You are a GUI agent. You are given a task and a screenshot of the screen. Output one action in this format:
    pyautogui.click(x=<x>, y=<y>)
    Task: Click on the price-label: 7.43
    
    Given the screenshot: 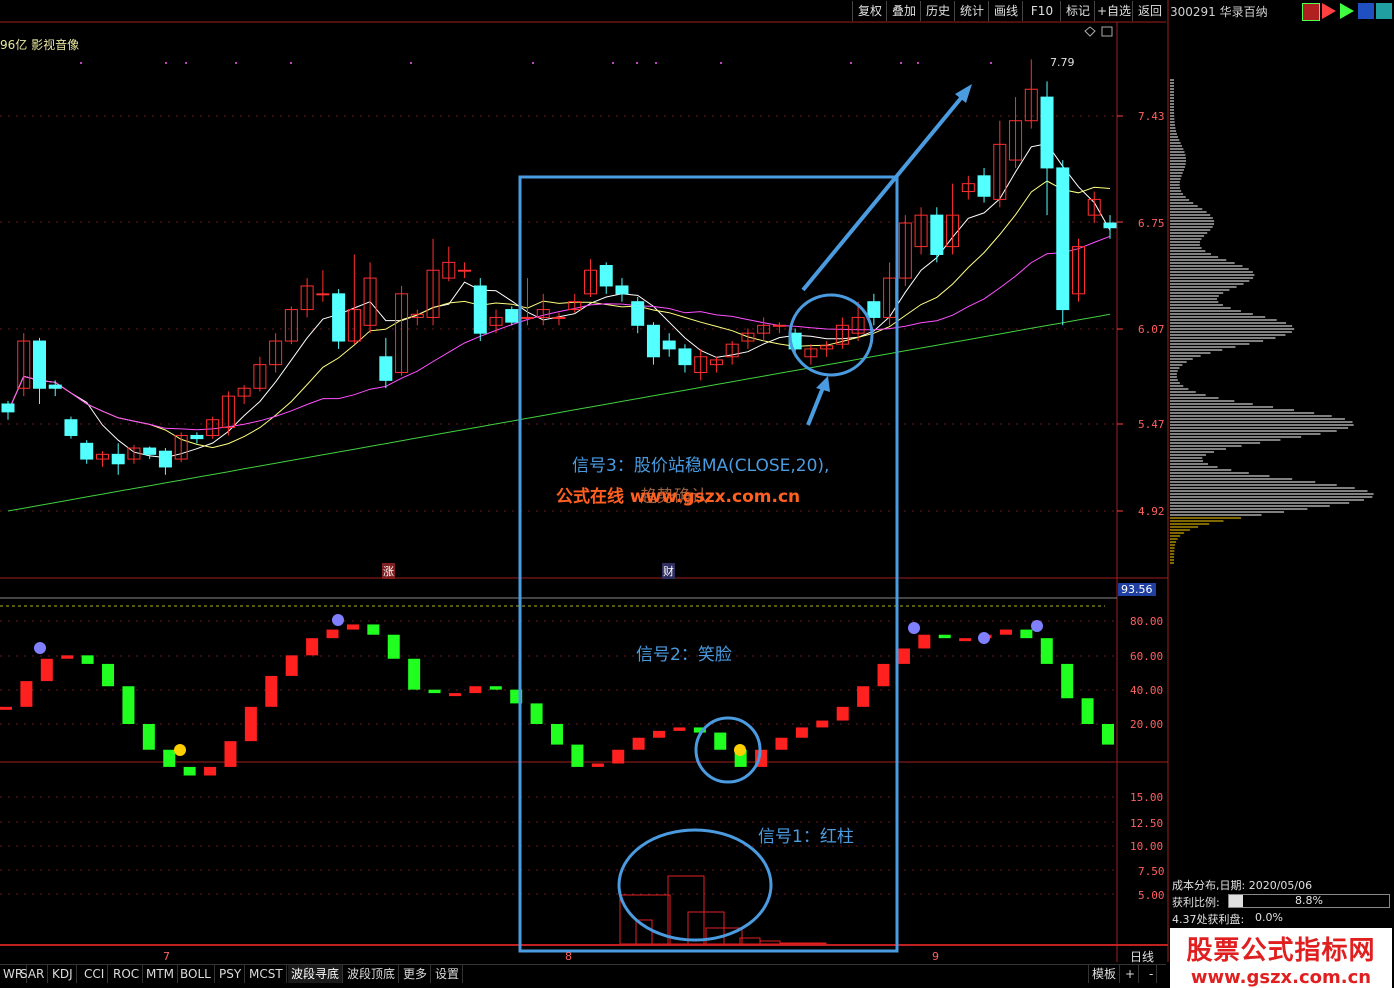 What is the action you would take?
    pyautogui.click(x=1151, y=116)
    